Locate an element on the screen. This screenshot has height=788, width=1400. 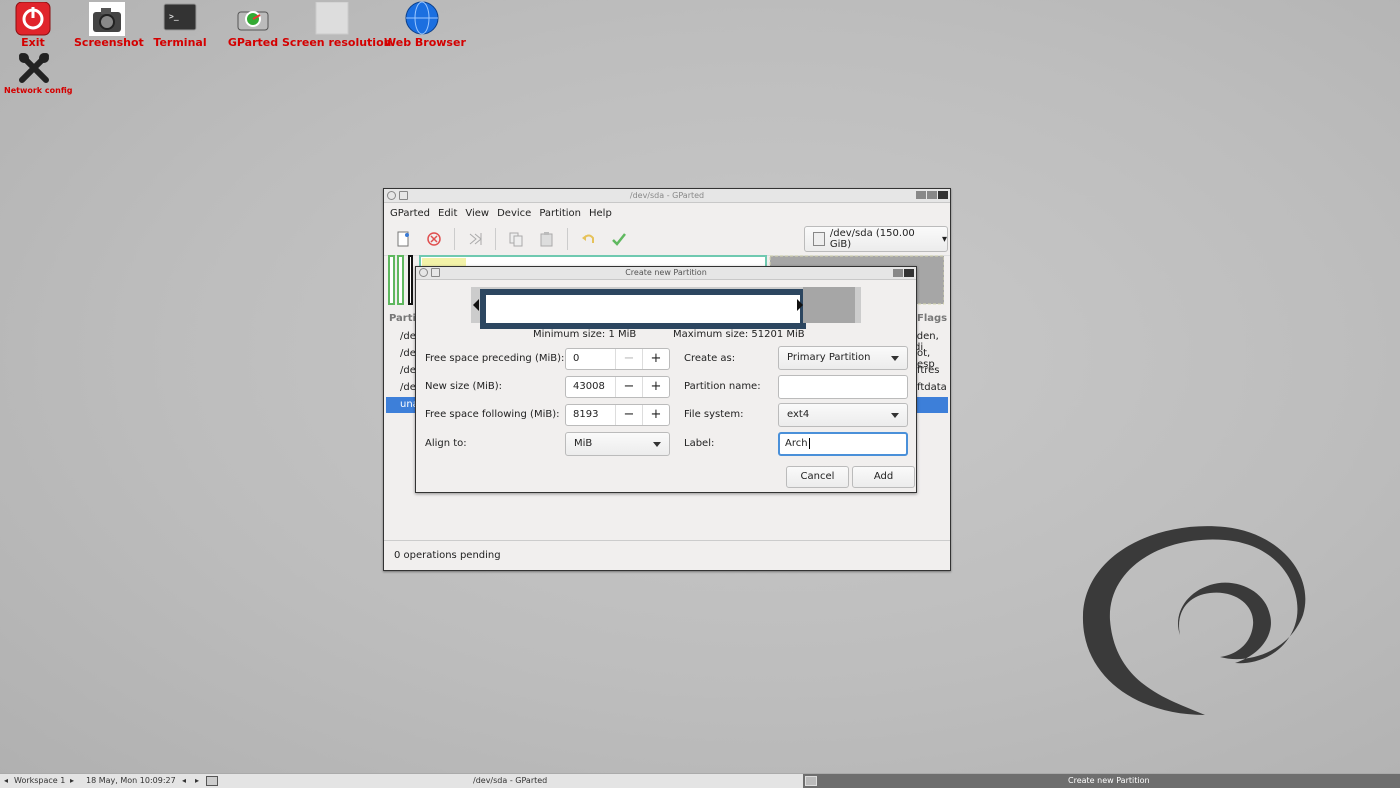
task-gparted: /dev/sda - GParted is located at coordinates (510, 780).